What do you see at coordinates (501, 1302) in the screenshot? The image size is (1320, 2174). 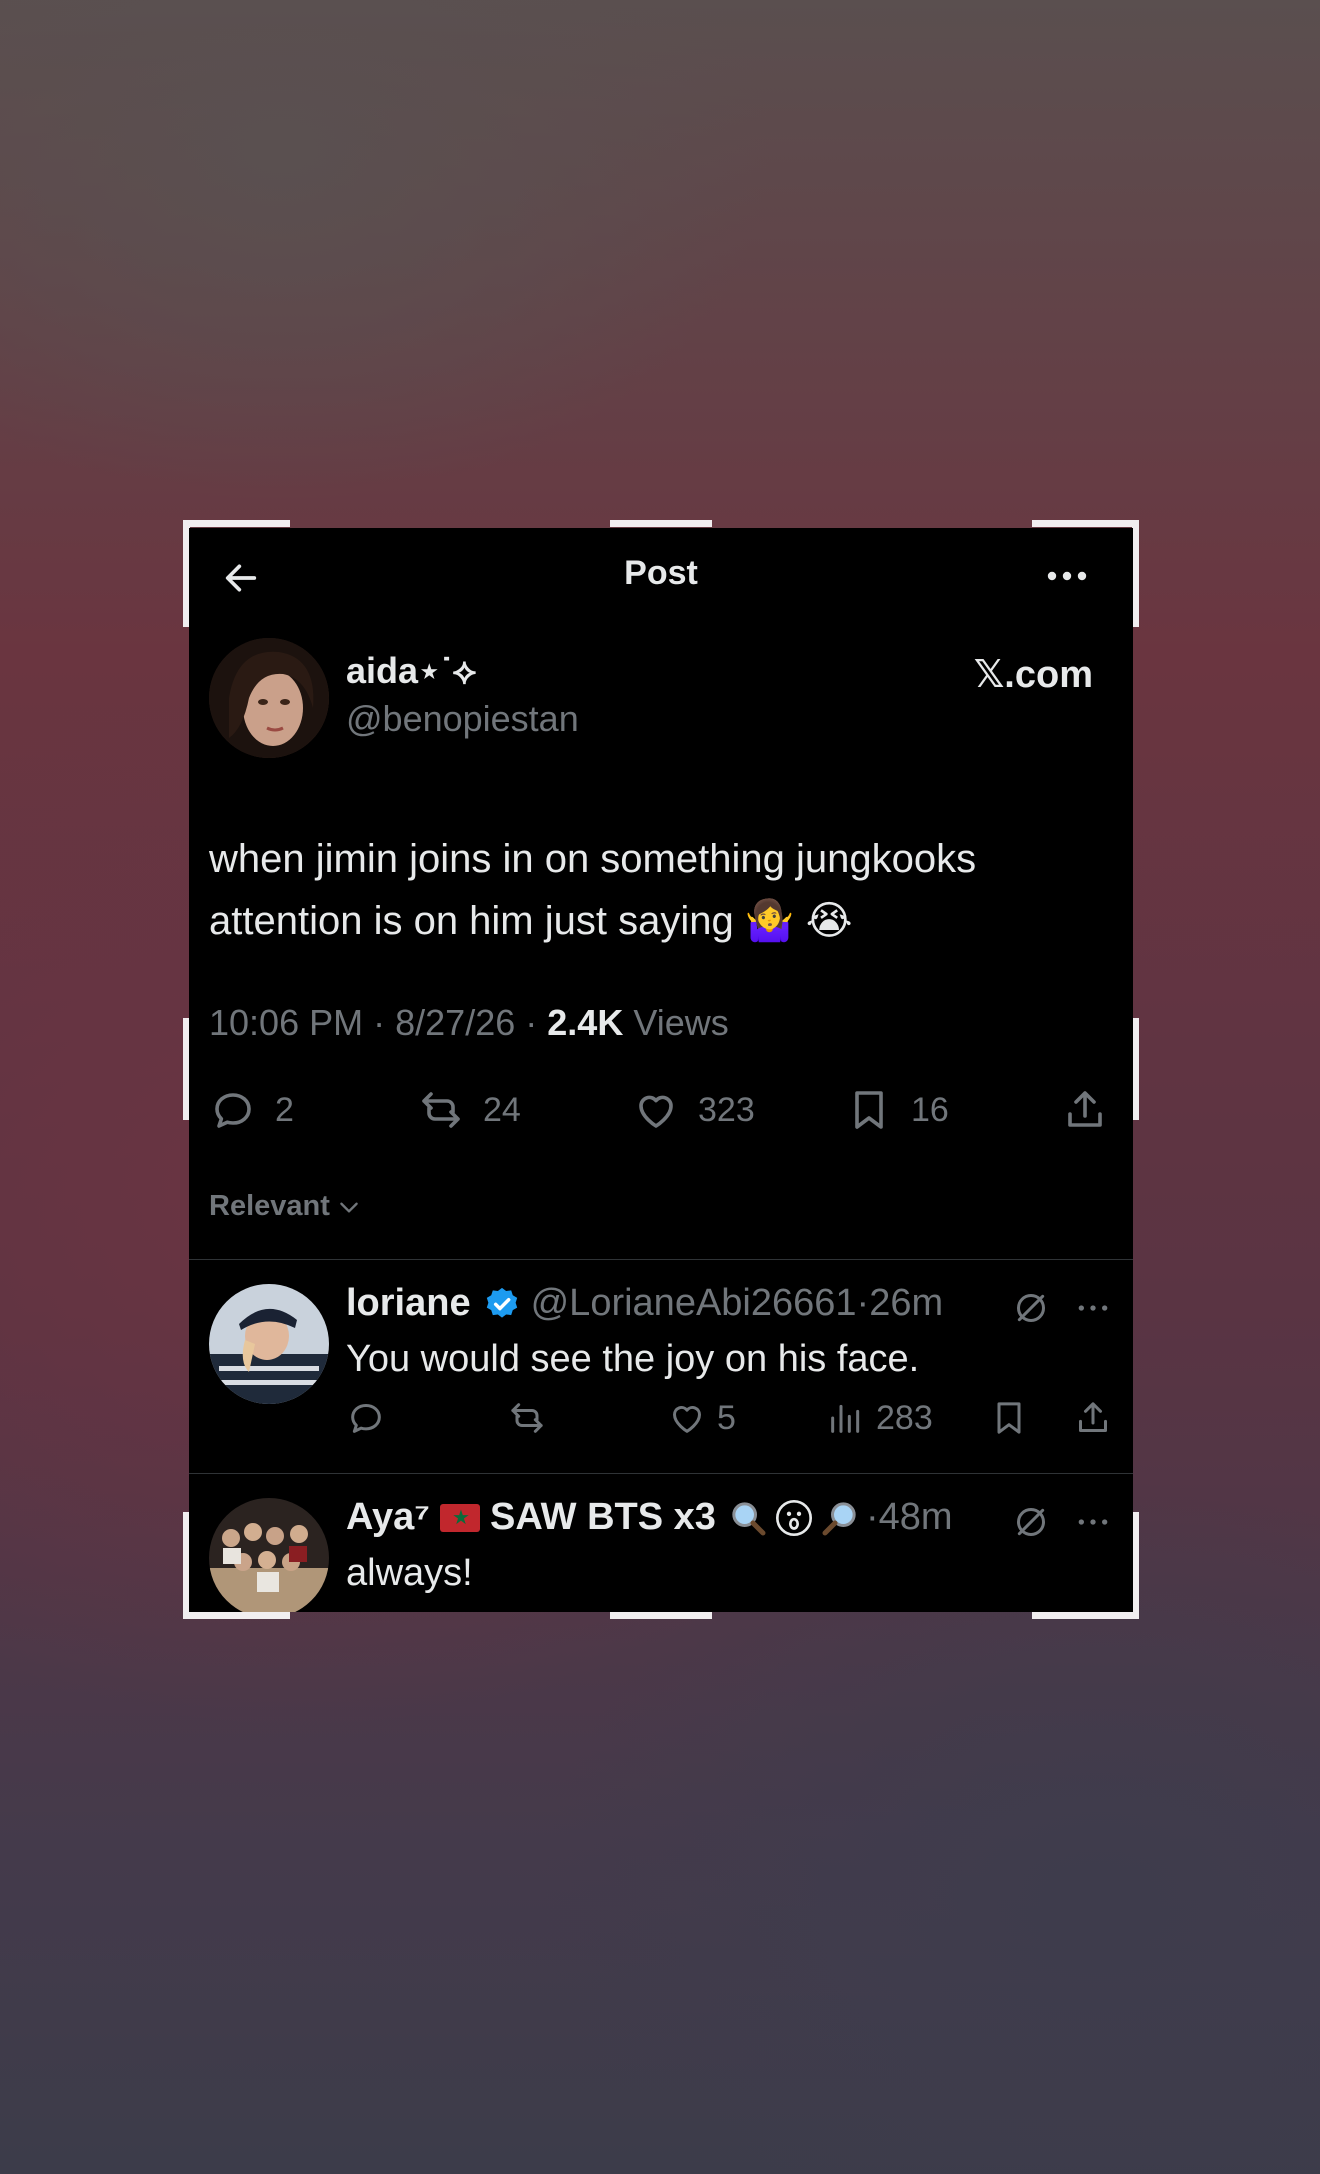 I see `verified-badge-icon` at bounding box center [501, 1302].